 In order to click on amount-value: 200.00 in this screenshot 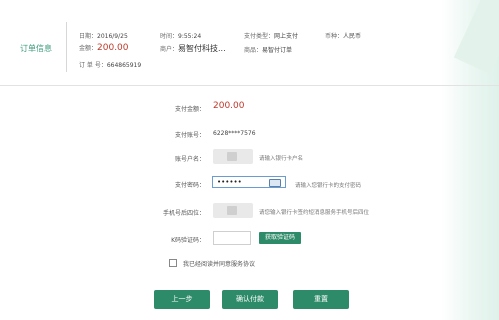, I will do `click(113, 48)`.